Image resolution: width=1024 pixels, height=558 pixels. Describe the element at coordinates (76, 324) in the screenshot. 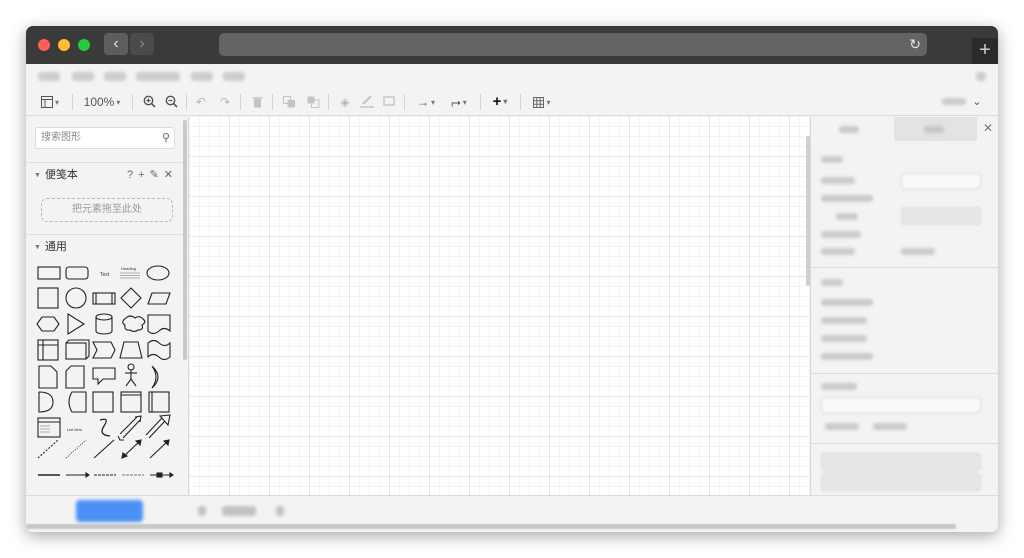

I see `triangle-shape` at that location.